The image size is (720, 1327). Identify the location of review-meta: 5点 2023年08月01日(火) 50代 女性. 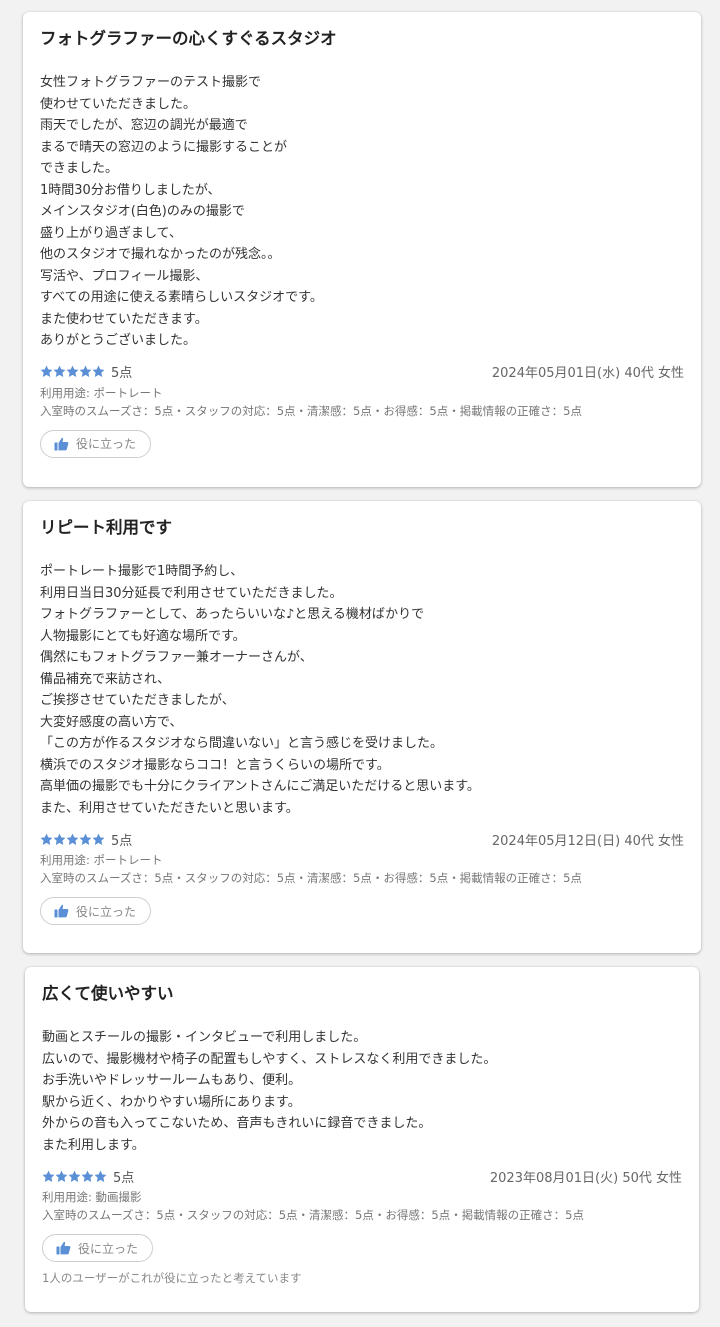
(362, 1176).